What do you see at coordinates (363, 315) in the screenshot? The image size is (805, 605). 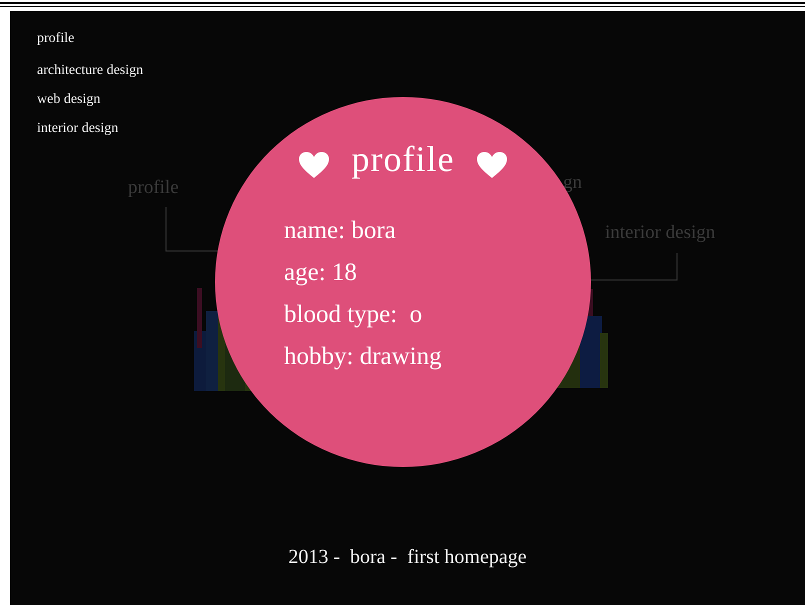 I see `profile-field: blood type: o` at bounding box center [363, 315].